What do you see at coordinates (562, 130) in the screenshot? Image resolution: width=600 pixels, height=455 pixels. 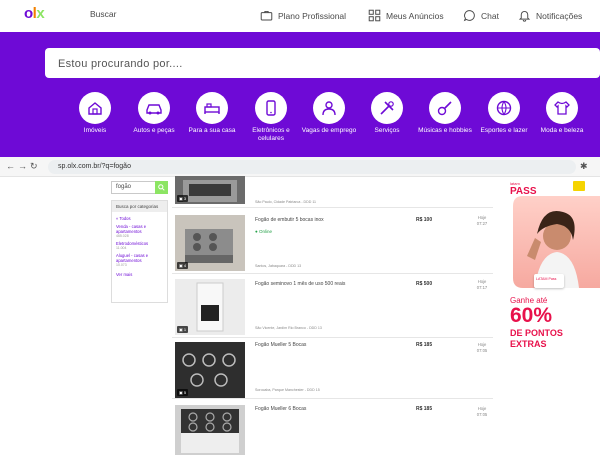 I see `category-label: Moda e beleza` at bounding box center [562, 130].